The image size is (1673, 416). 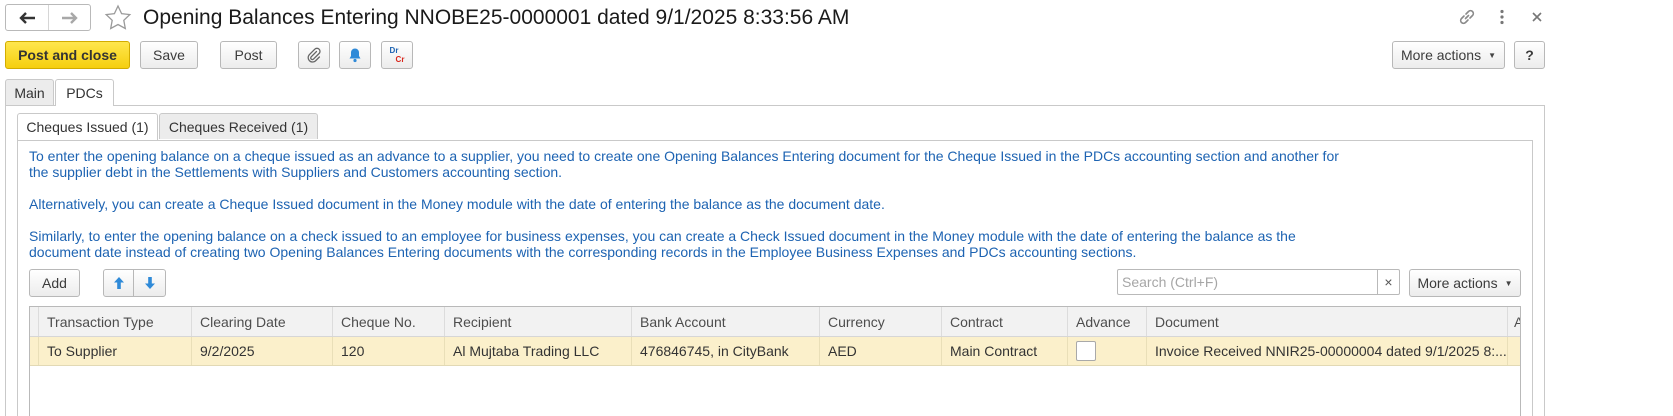 What do you see at coordinates (67, 55) in the screenshot?
I see `post-and-close-button: Post and close` at bounding box center [67, 55].